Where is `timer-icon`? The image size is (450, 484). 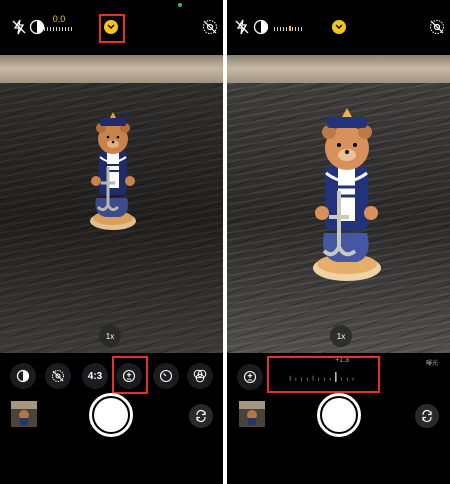
timer-icon is located at coordinates (166, 376).